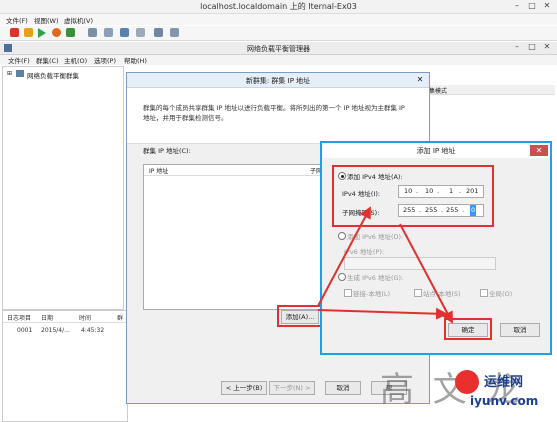 The height and width of the screenshot is (422, 557). What do you see at coordinates (382, 313) in the screenshot?
I see `arrow-to-ok` at bounding box center [382, 313].